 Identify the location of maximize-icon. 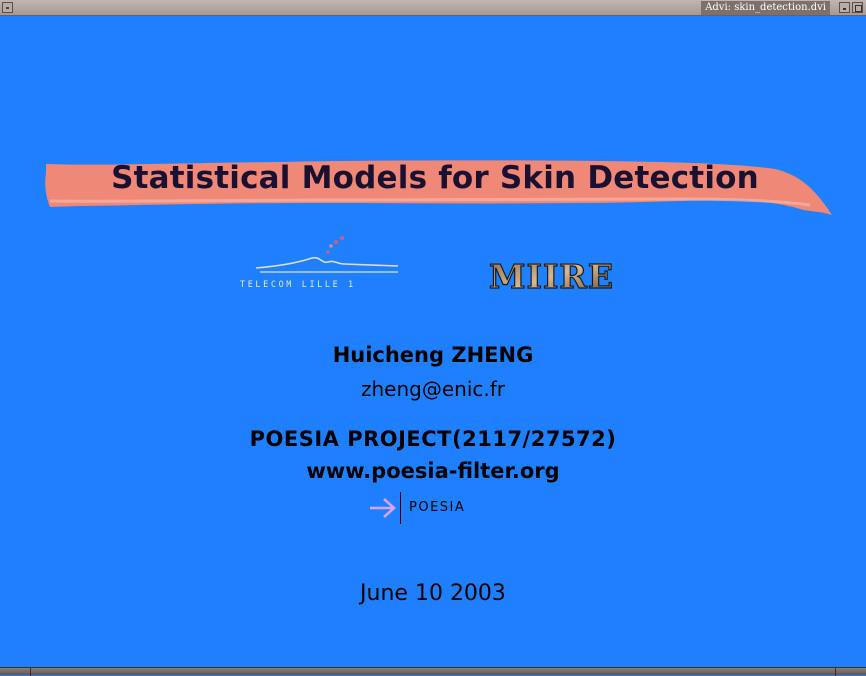
(857, 7).